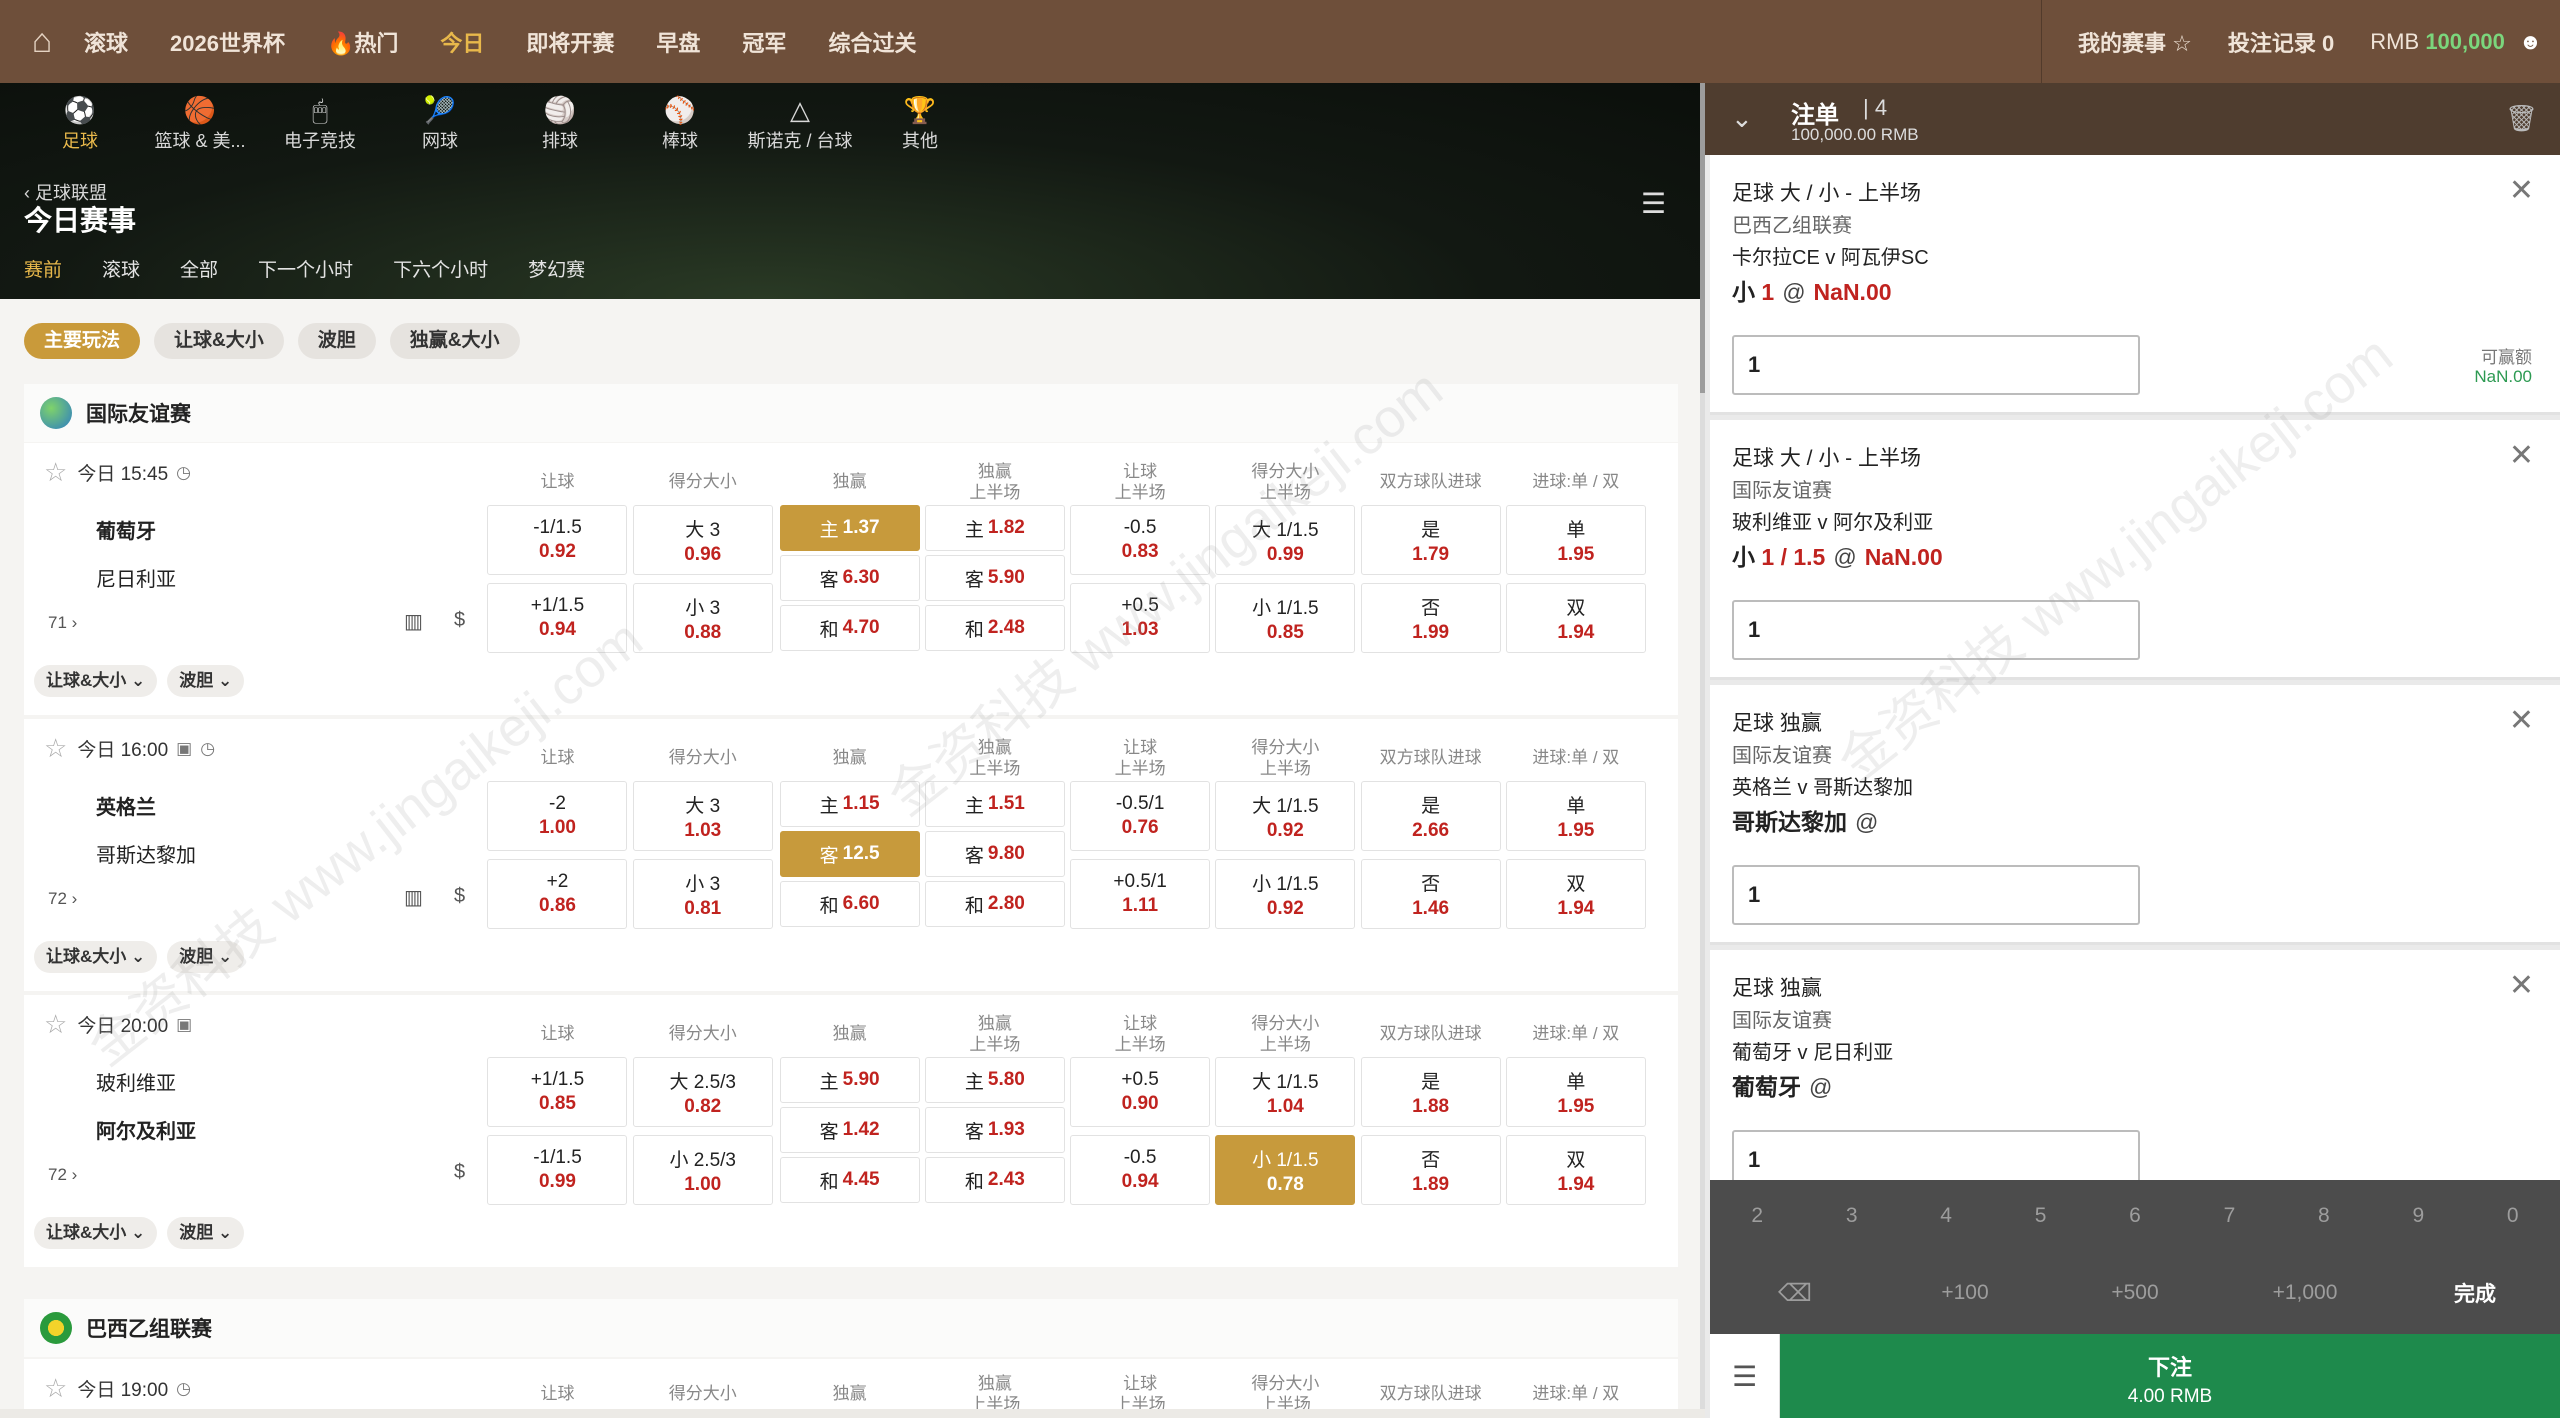  Describe the element at coordinates (764, 42) in the screenshot. I see `nav-outright: 冠军` at that location.